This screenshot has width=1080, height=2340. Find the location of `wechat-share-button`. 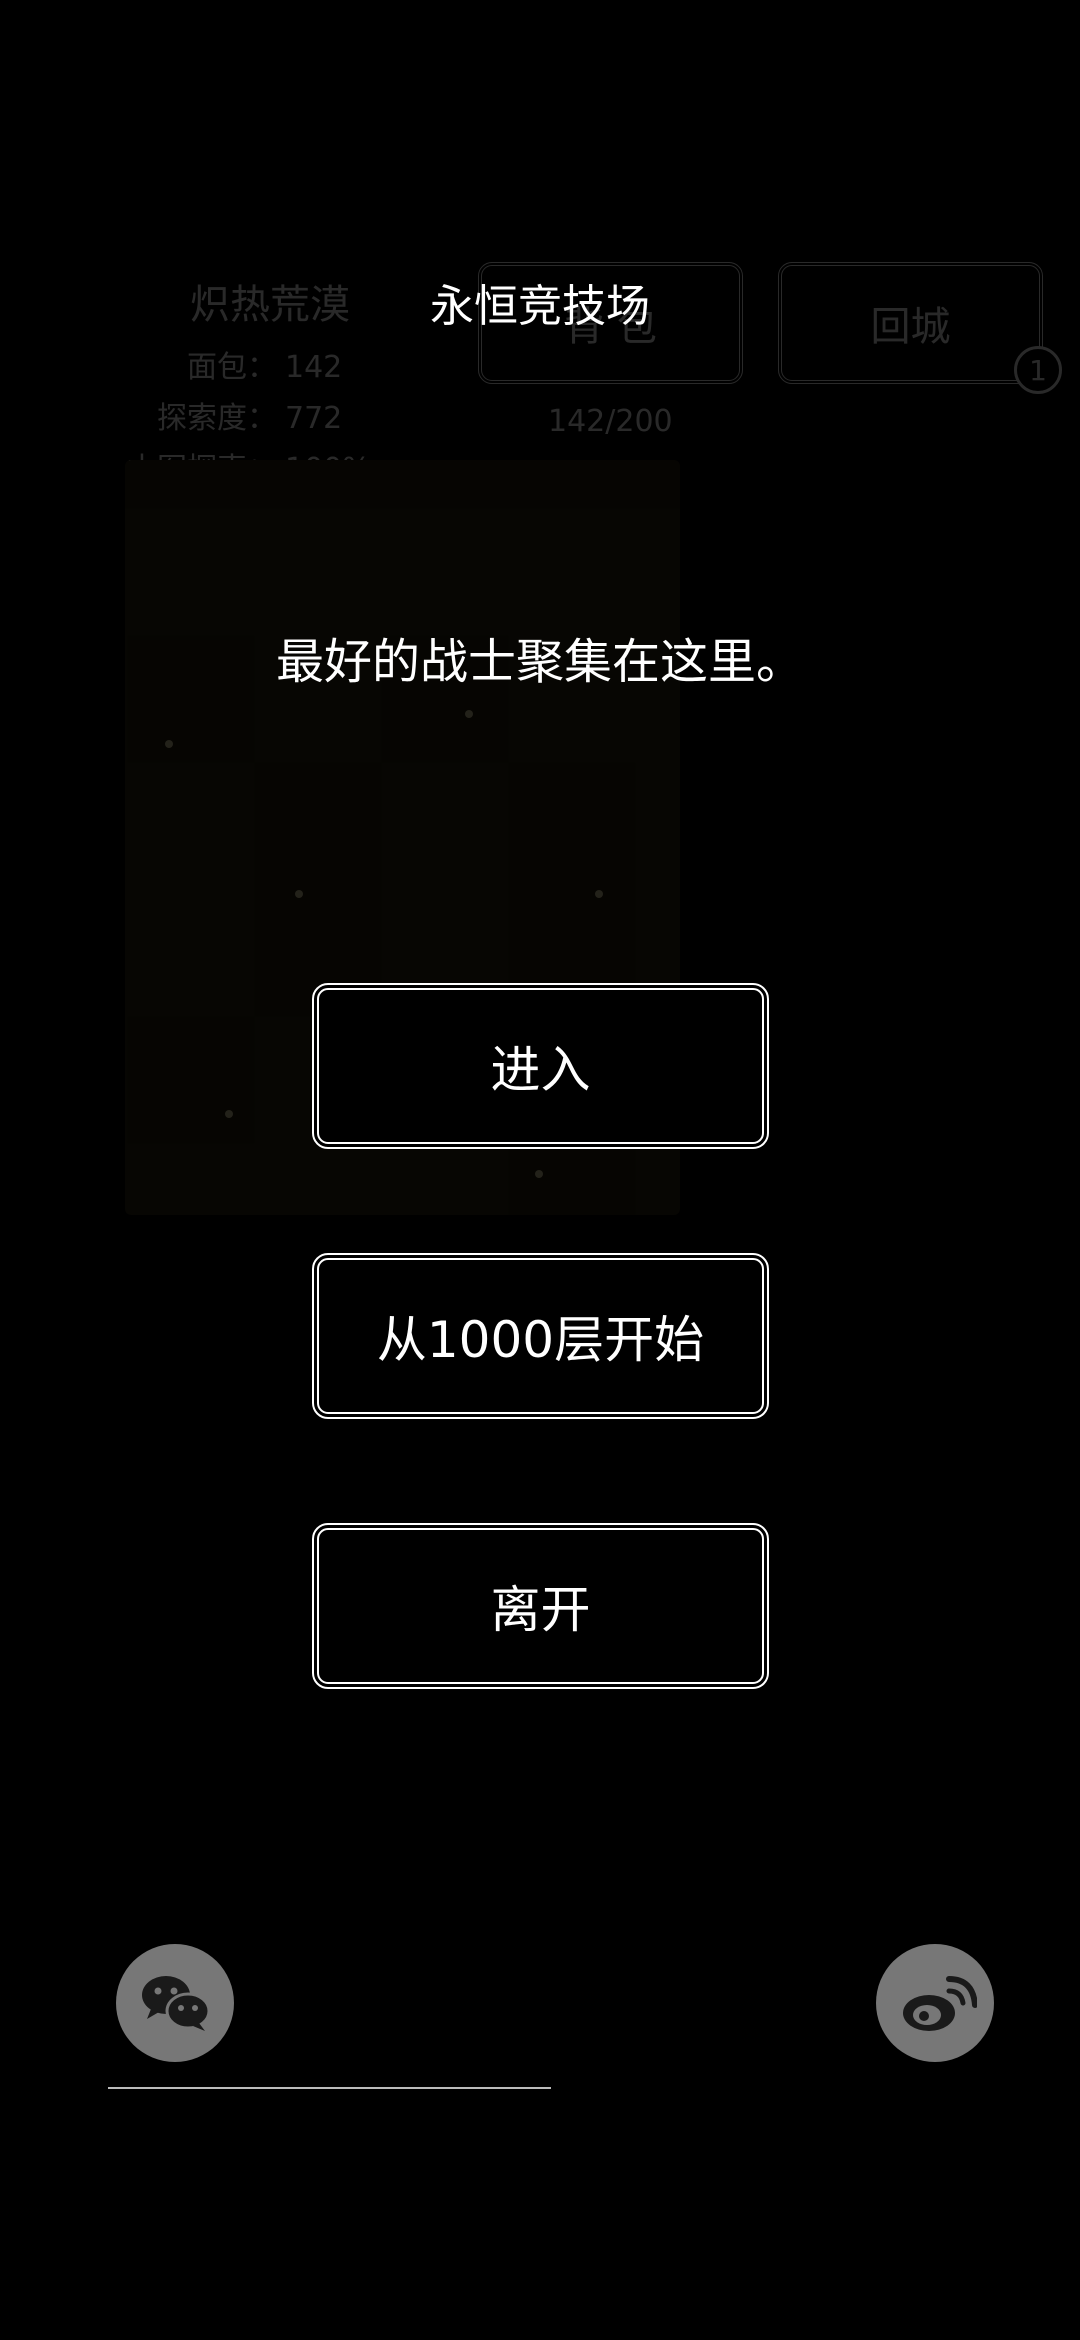

wechat-share-button is located at coordinates (175, 2003).